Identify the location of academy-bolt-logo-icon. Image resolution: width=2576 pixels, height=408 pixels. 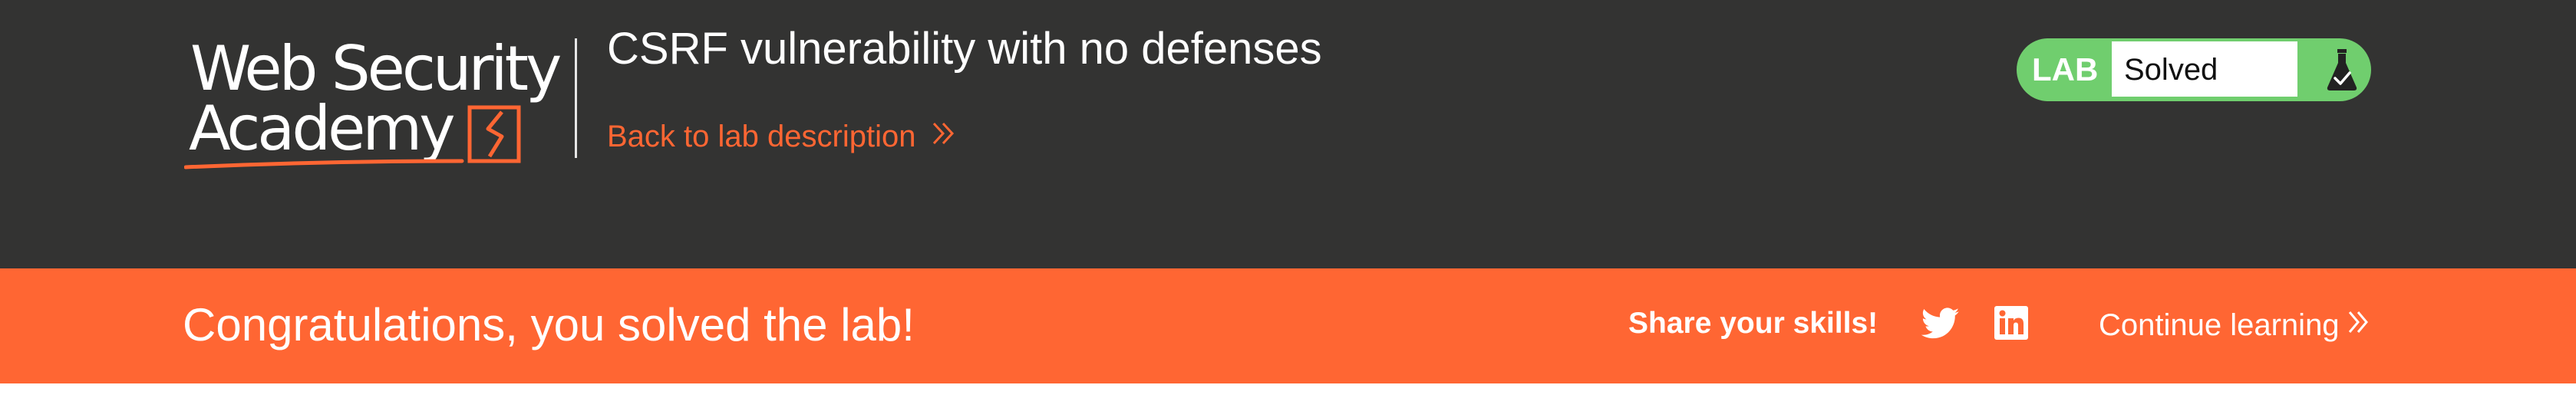
(352, 137).